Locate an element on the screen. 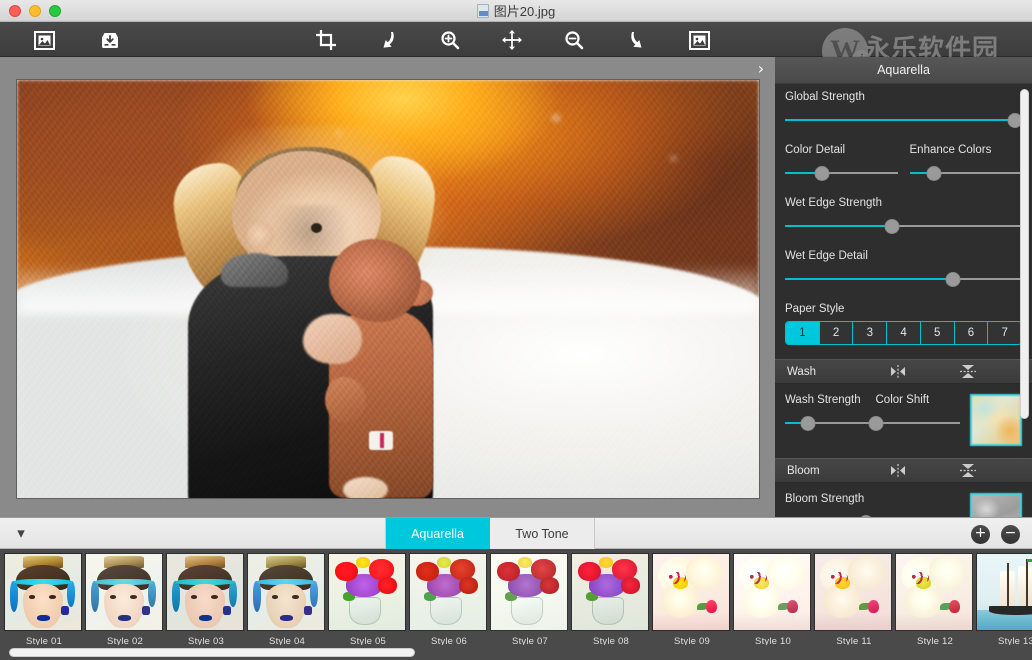 The width and height of the screenshot is (1032, 660). list-item: Style 05 is located at coordinates (368, 600).